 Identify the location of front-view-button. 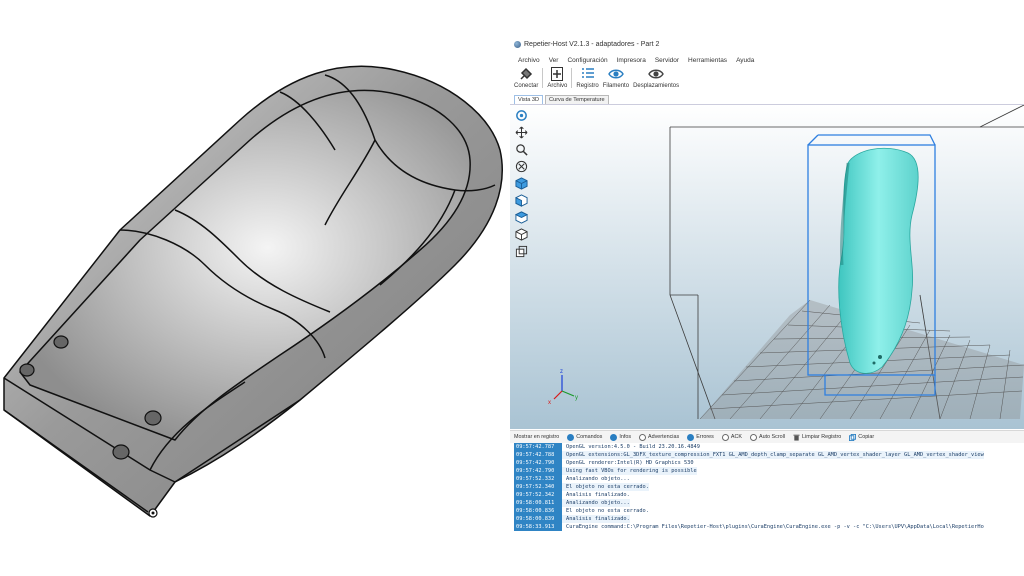
(521, 200).